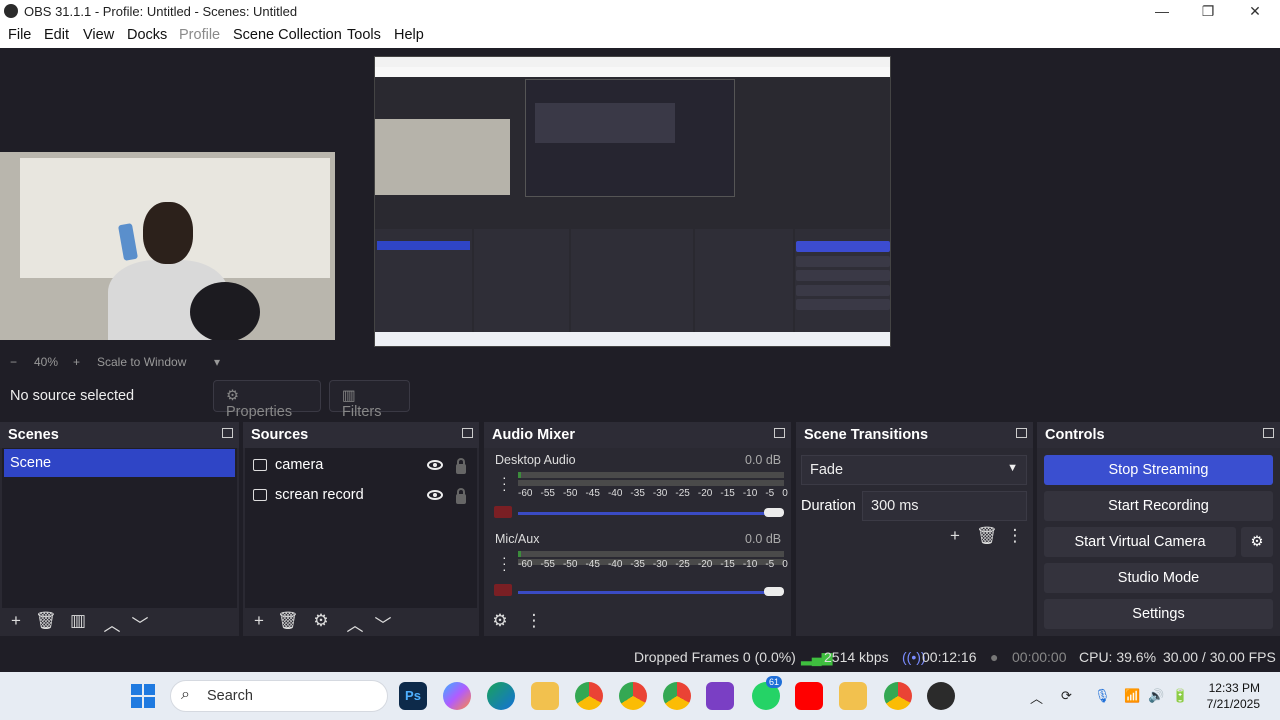 This screenshot has width=1280, height=720. Describe the element at coordinates (1180, 696) in the screenshot. I see `battery-icon: 🔋` at that location.